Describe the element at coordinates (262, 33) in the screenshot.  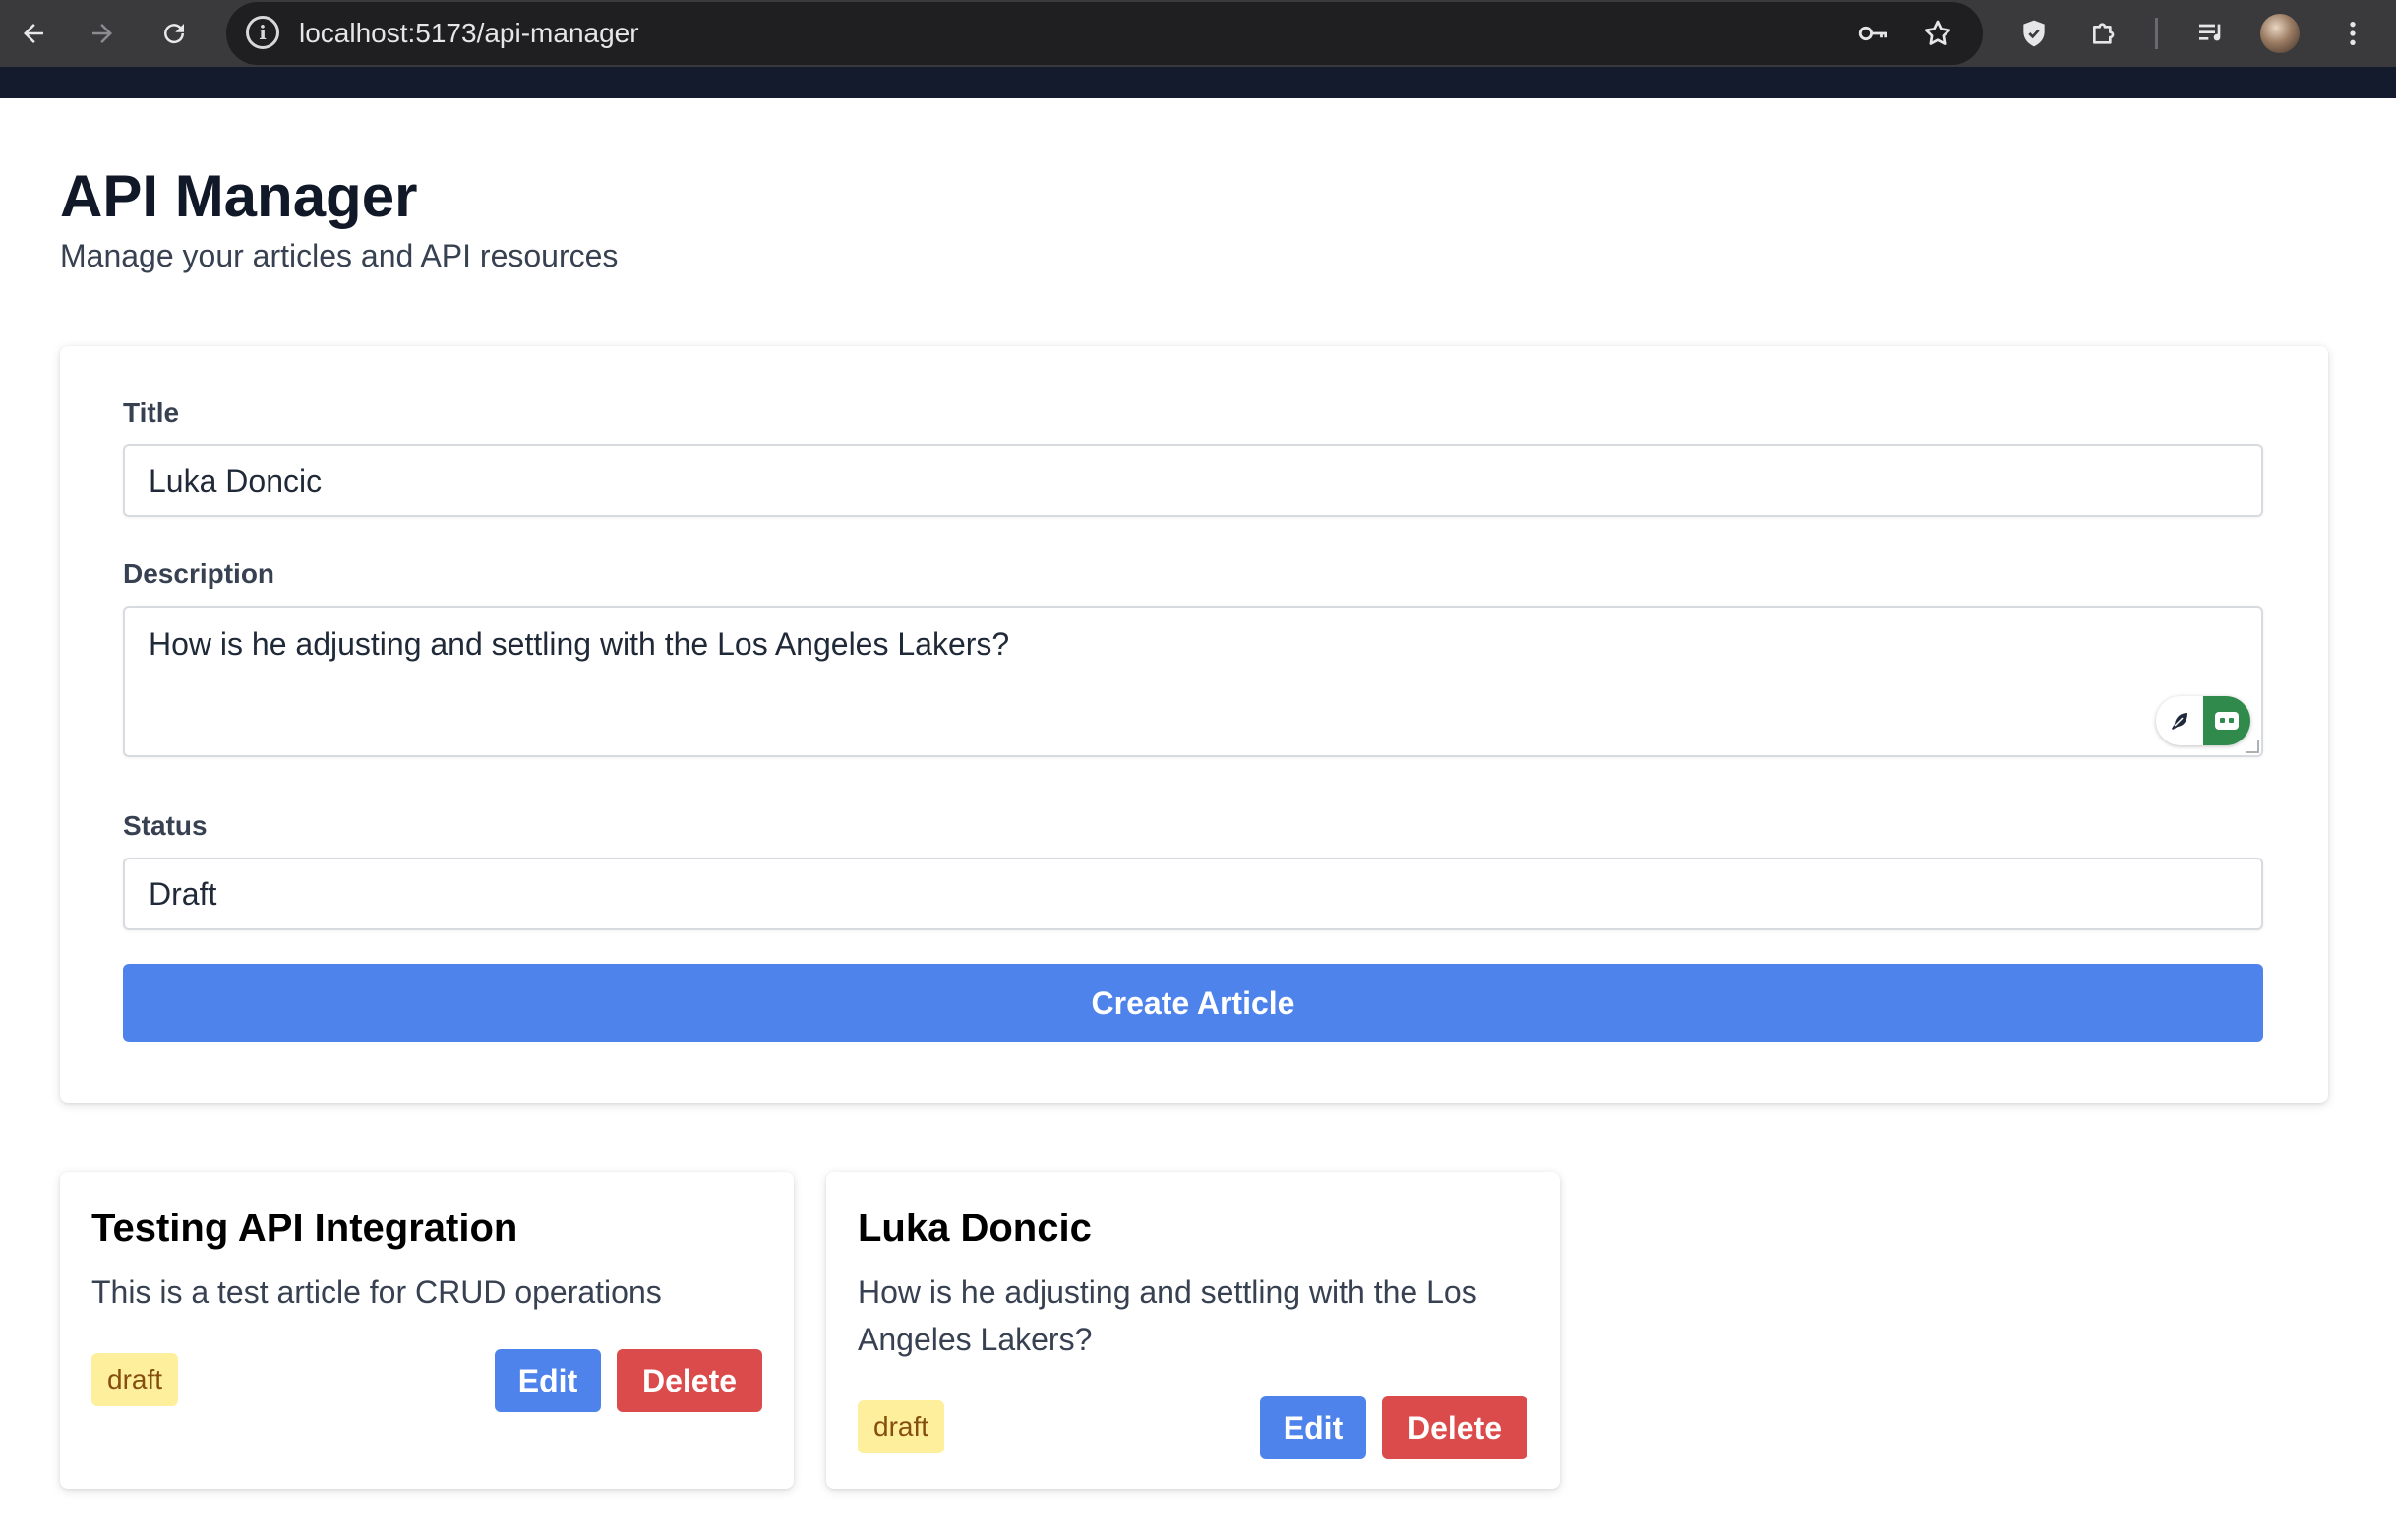
I see `site-info-icon: i` at that location.